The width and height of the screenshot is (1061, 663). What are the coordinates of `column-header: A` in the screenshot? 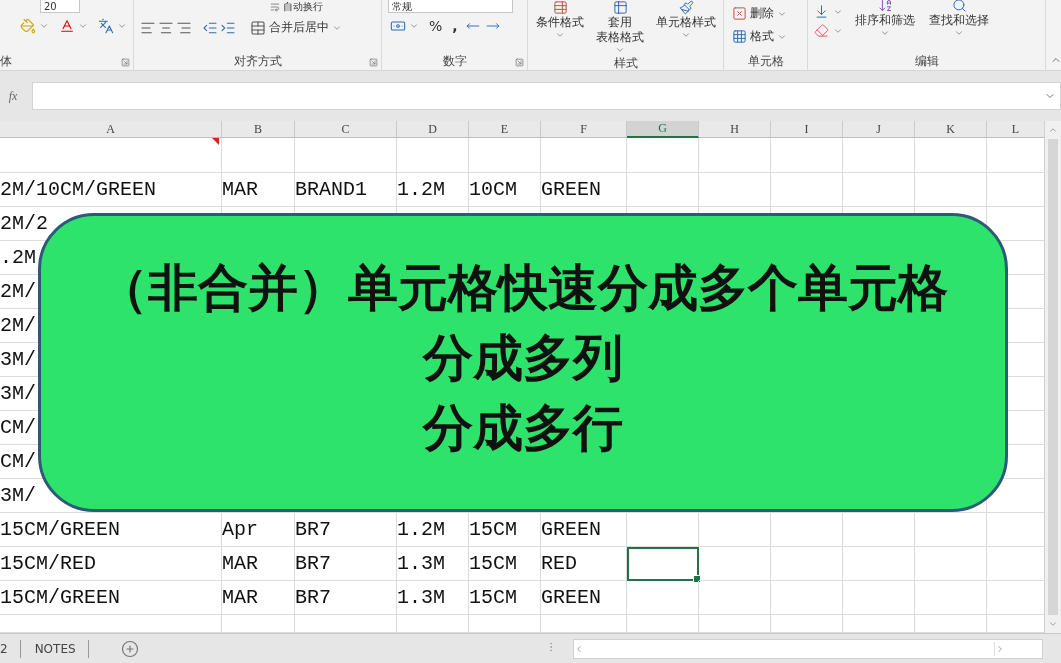 It's located at (111, 129).